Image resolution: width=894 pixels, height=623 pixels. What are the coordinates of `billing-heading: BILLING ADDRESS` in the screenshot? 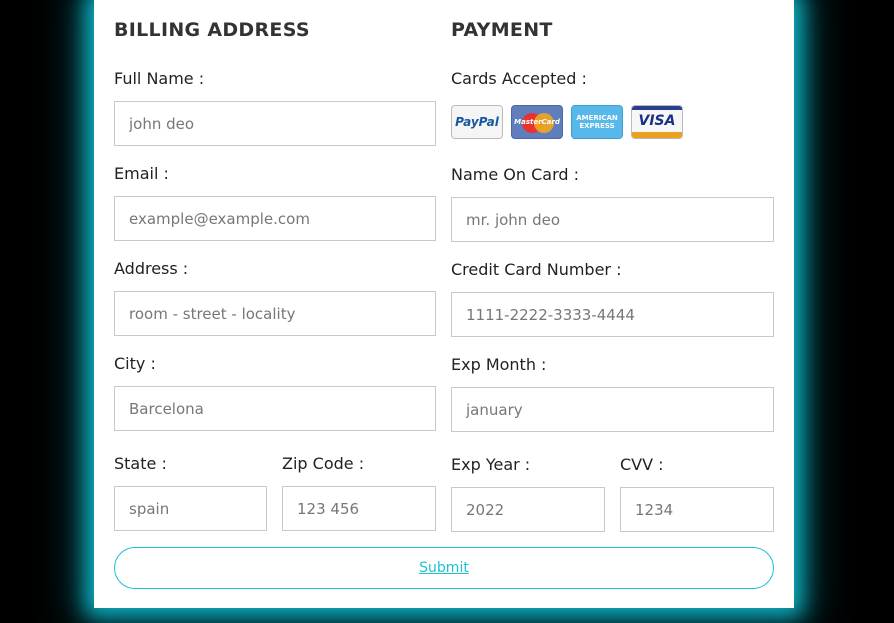 It's located at (212, 30).